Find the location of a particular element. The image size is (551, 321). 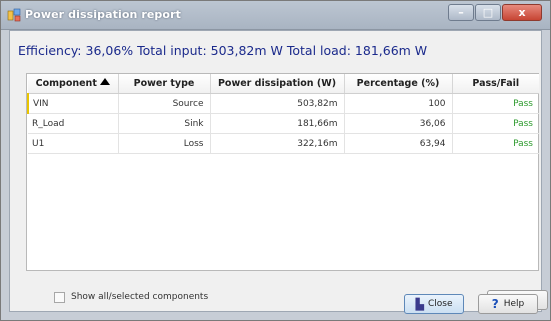

column-header-percentage: Percentage (%) is located at coordinates (398, 84).